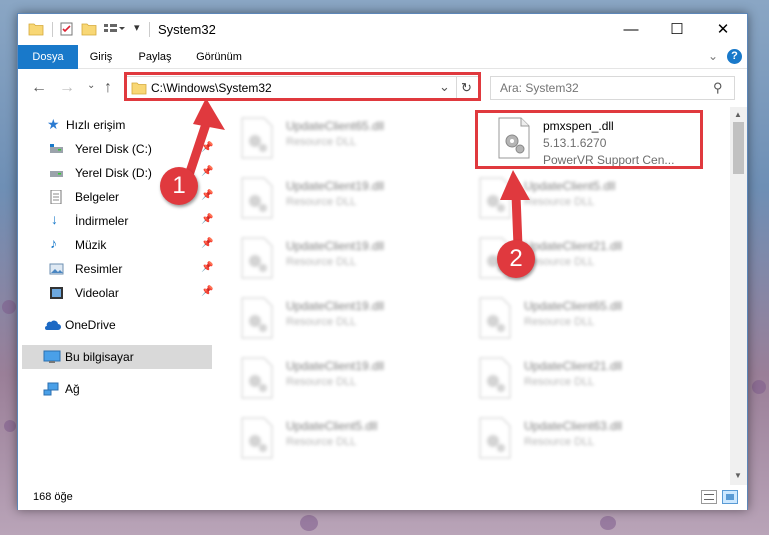  I want to click on callout-arrows, so click(356, 174).